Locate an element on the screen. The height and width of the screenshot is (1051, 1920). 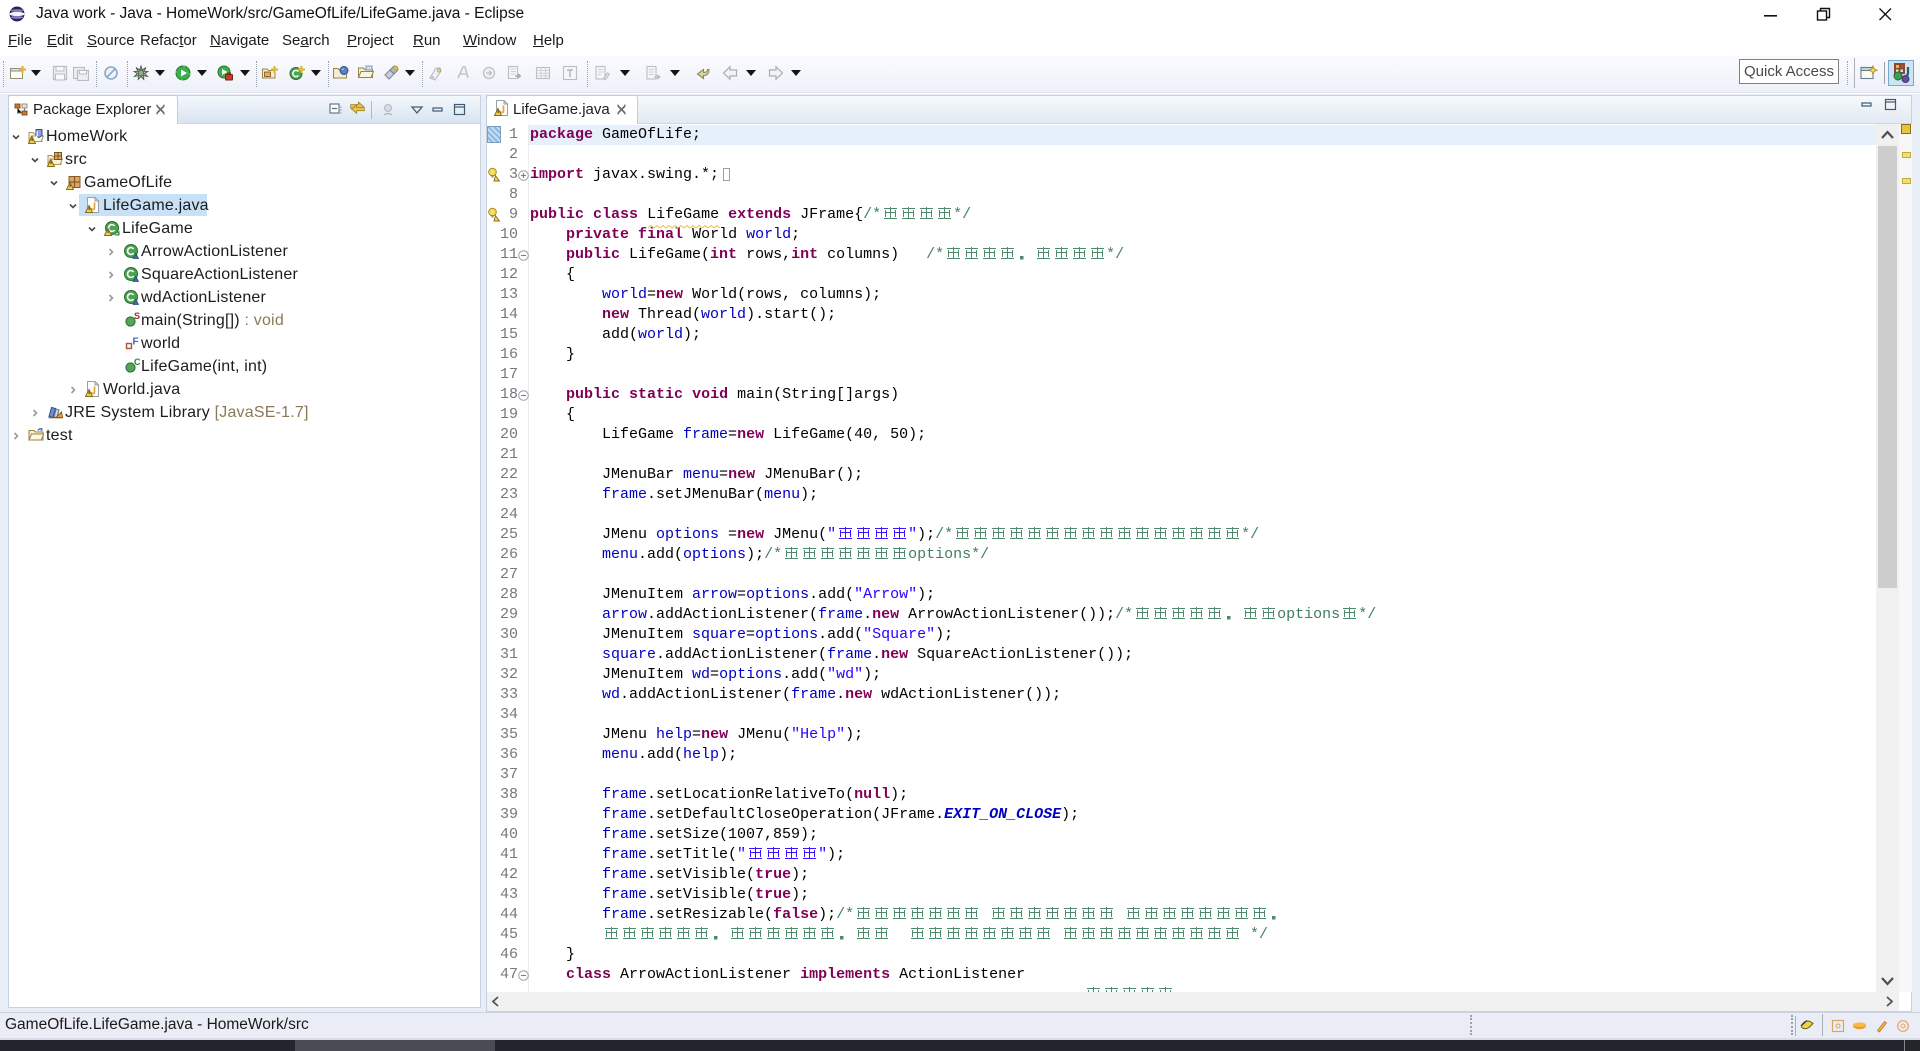
svg-text: F is located at coordinates (136, 342).